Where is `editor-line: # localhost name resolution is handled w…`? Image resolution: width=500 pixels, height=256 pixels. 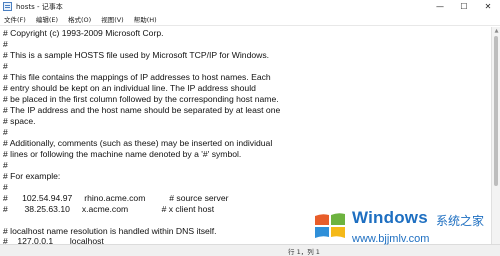
editor-line: # localhost name resolution is handled w… is located at coordinates (110, 231).